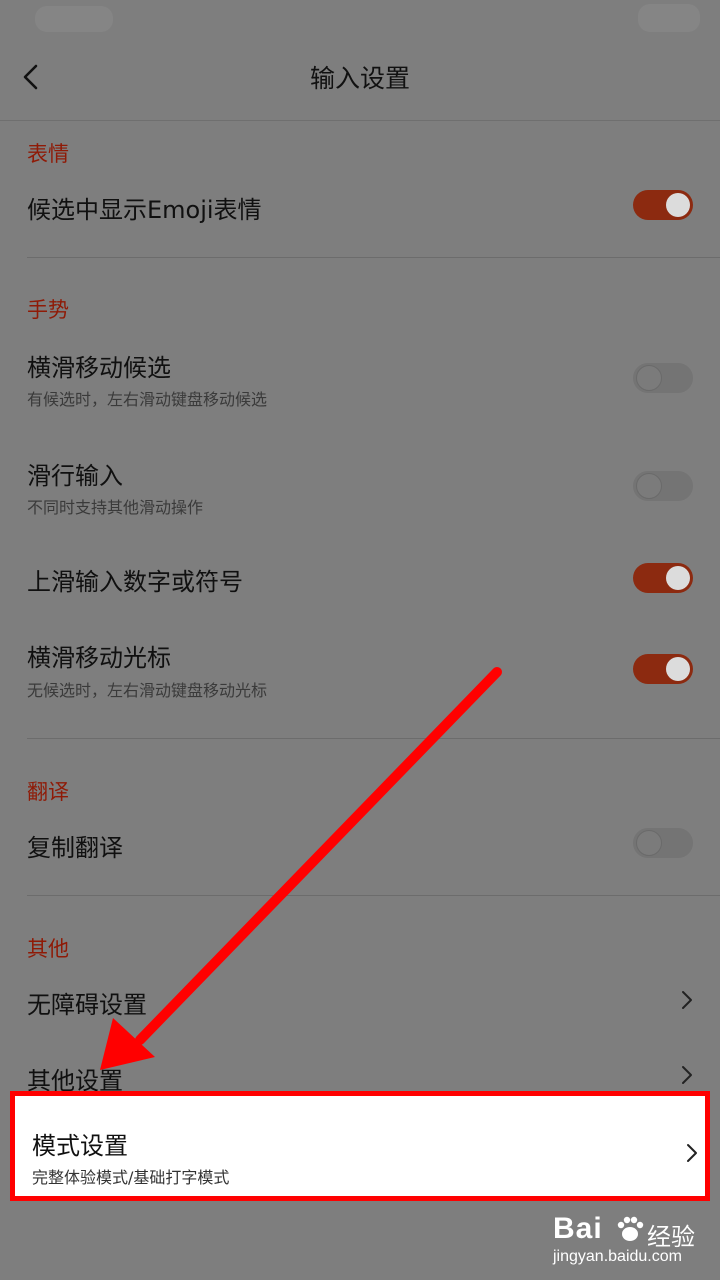 The height and width of the screenshot is (1280, 720). Describe the element at coordinates (669, 18) in the screenshot. I see `status-bar-right-blurred` at that location.